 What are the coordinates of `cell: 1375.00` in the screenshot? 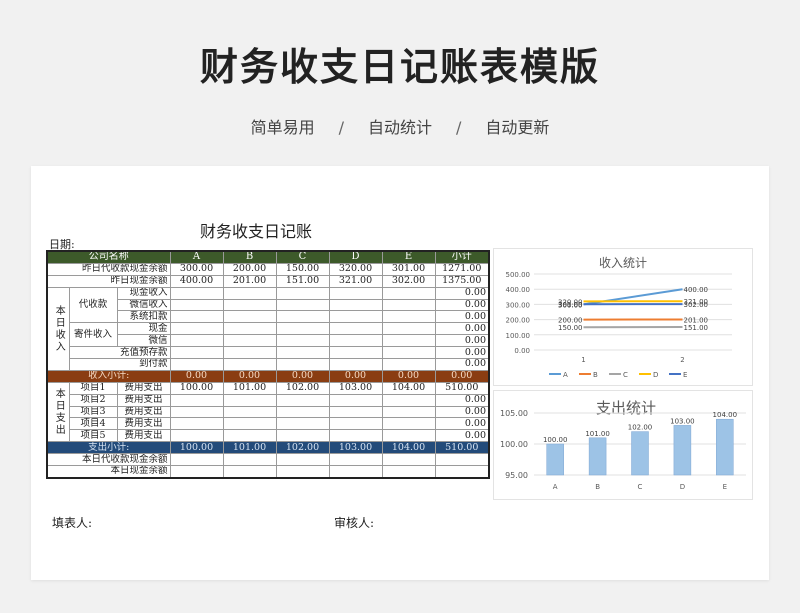 It's located at (462, 281).